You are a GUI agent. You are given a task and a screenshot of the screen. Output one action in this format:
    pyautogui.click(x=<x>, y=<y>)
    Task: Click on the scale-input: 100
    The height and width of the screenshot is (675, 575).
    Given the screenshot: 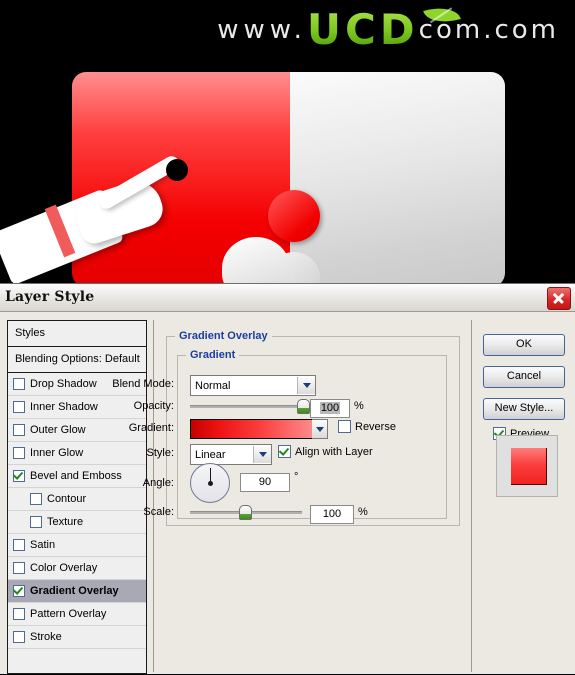 What is the action you would take?
    pyautogui.click(x=332, y=514)
    